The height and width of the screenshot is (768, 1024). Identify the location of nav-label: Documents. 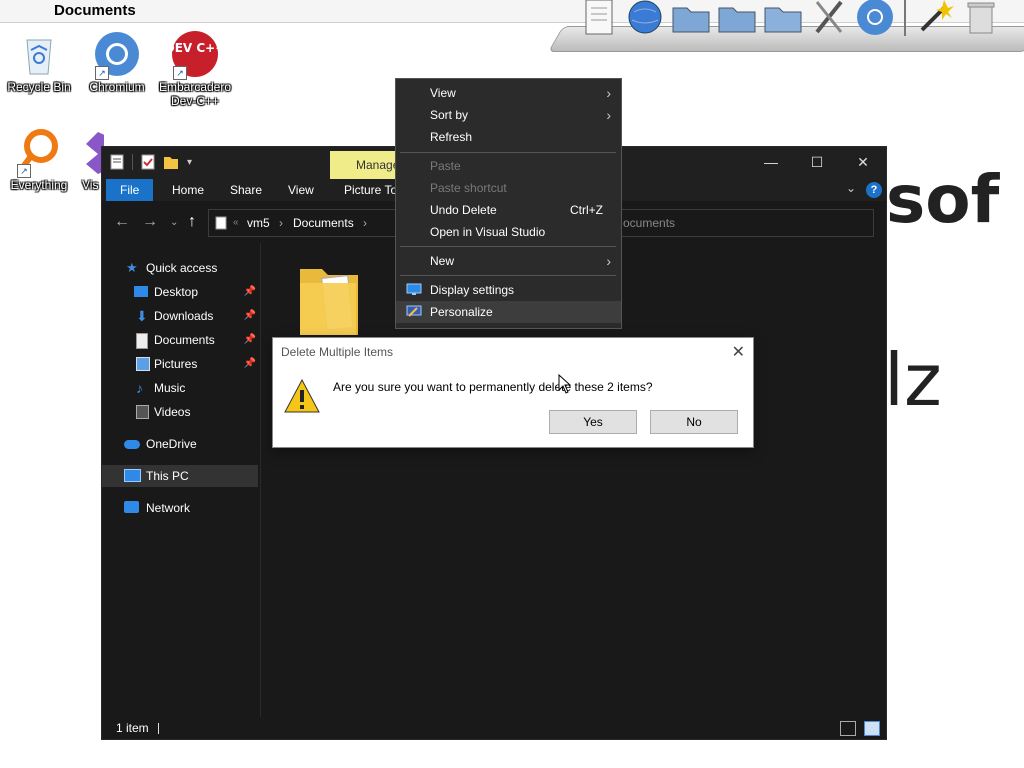
(184, 340).